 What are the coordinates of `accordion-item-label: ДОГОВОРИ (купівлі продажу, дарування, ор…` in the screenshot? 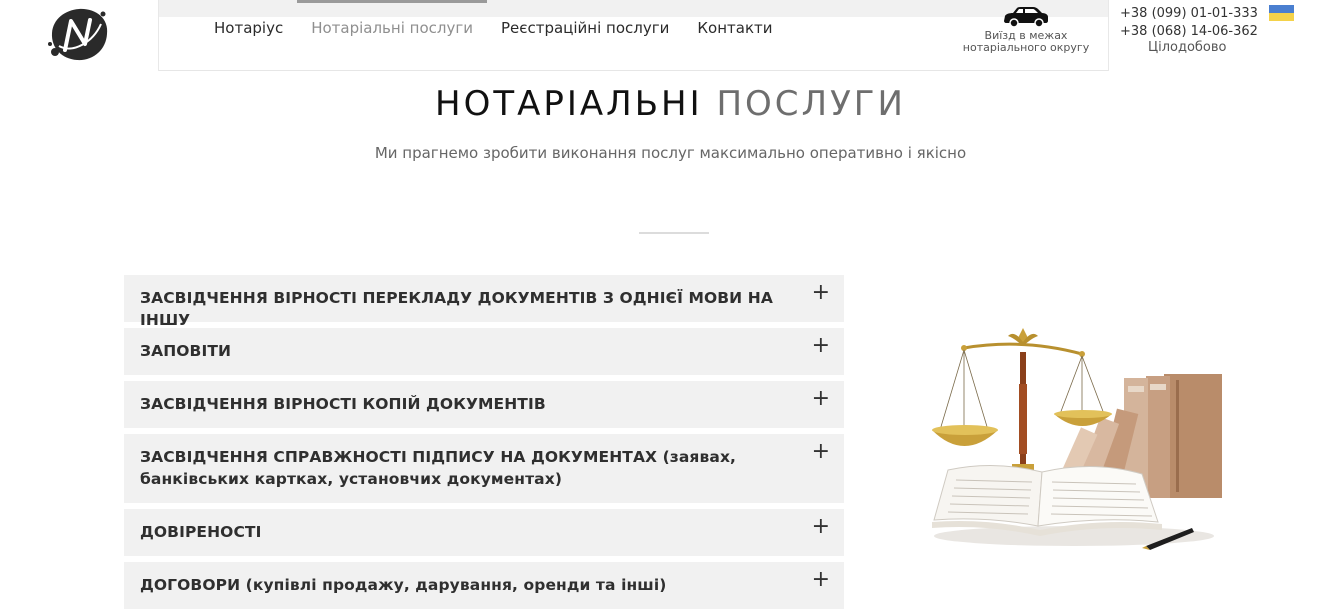 It's located at (403, 585).